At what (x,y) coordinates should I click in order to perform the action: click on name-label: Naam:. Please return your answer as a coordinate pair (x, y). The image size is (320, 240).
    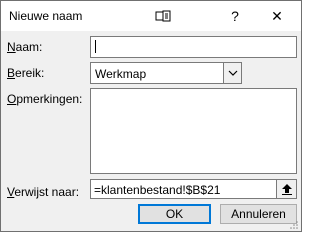
    Looking at the image, I should click on (24, 47).